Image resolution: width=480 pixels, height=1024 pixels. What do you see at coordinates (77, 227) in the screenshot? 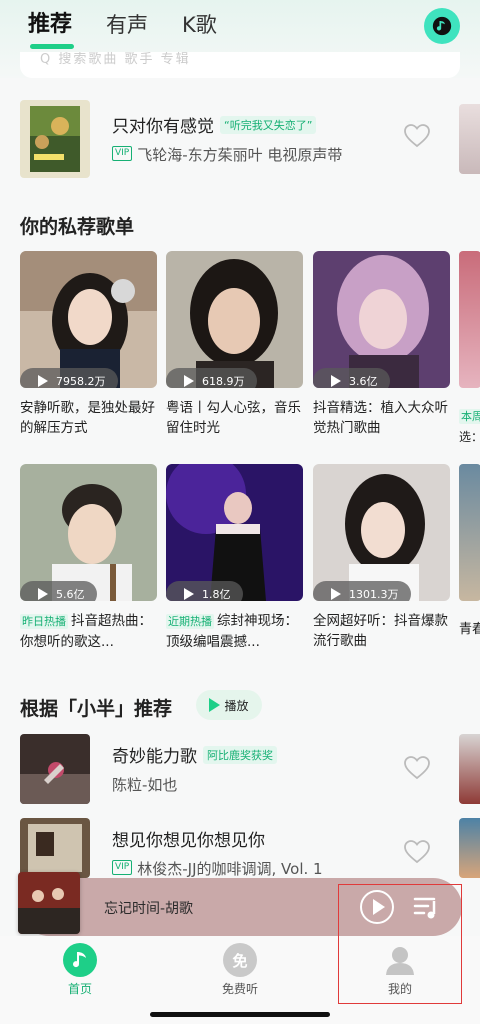
I see `section-title-private: 你的私荐歌单` at bounding box center [77, 227].